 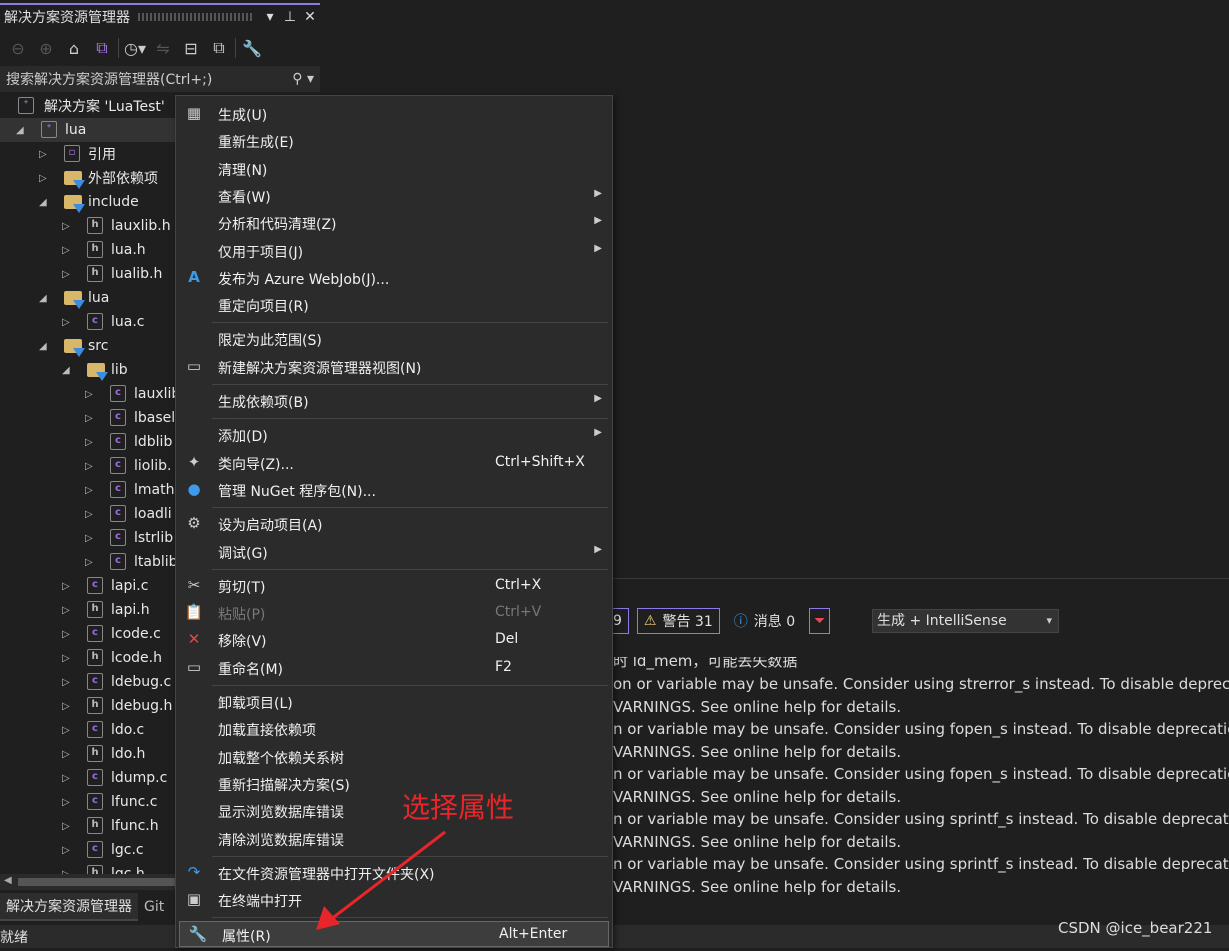 What do you see at coordinates (394, 586) in the screenshot?
I see `menu-item: ✂ 剪切(T) Ctrl+X` at bounding box center [394, 586].